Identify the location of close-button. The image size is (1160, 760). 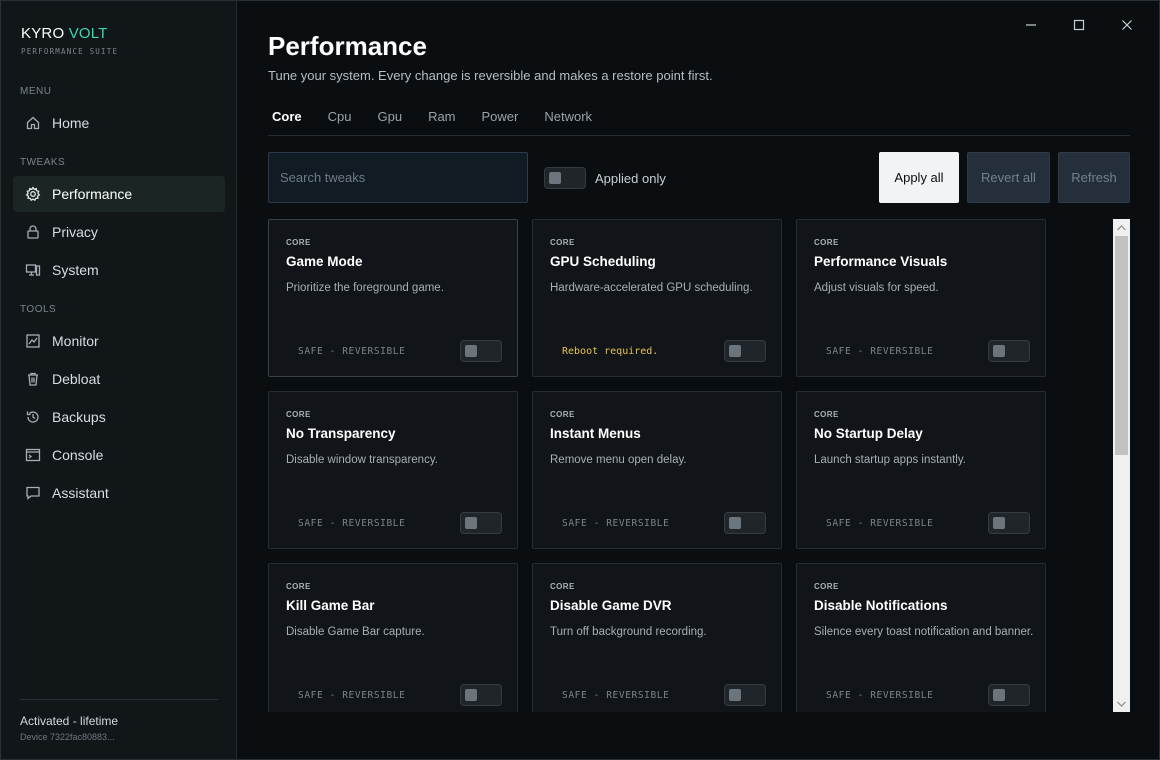
(1127, 25).